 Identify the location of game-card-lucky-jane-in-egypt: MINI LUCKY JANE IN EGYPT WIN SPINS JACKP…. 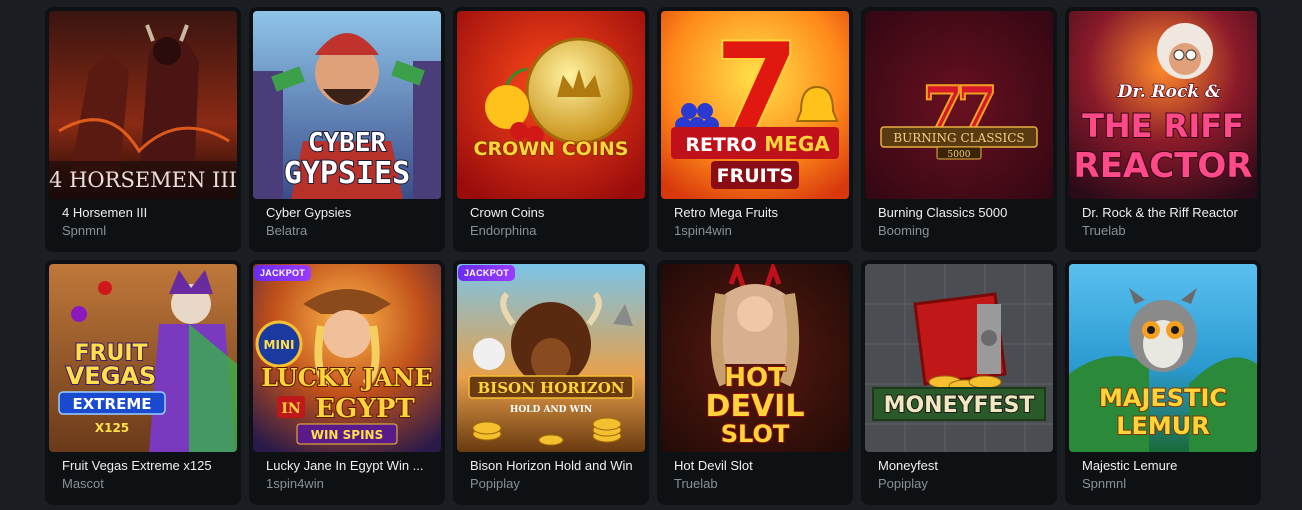
(347, 382).